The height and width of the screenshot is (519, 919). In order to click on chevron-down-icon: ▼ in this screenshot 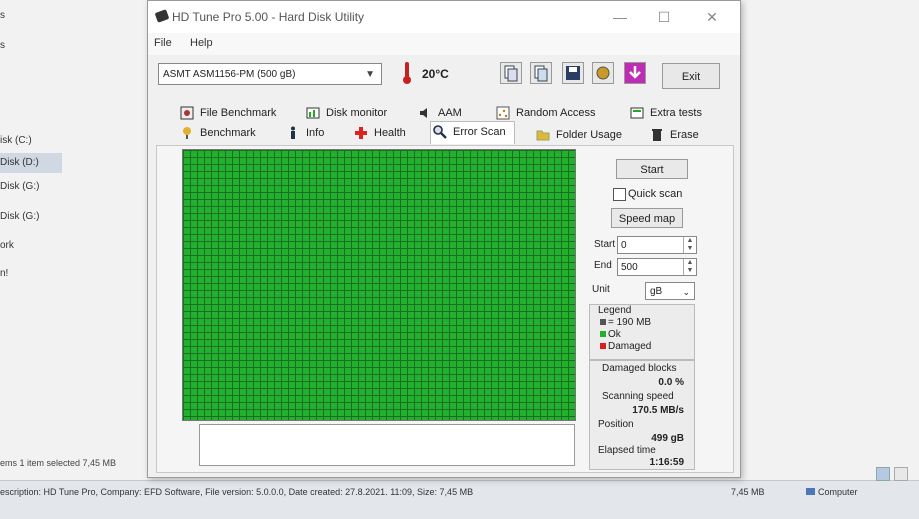, I will do `click(370, 74)`.